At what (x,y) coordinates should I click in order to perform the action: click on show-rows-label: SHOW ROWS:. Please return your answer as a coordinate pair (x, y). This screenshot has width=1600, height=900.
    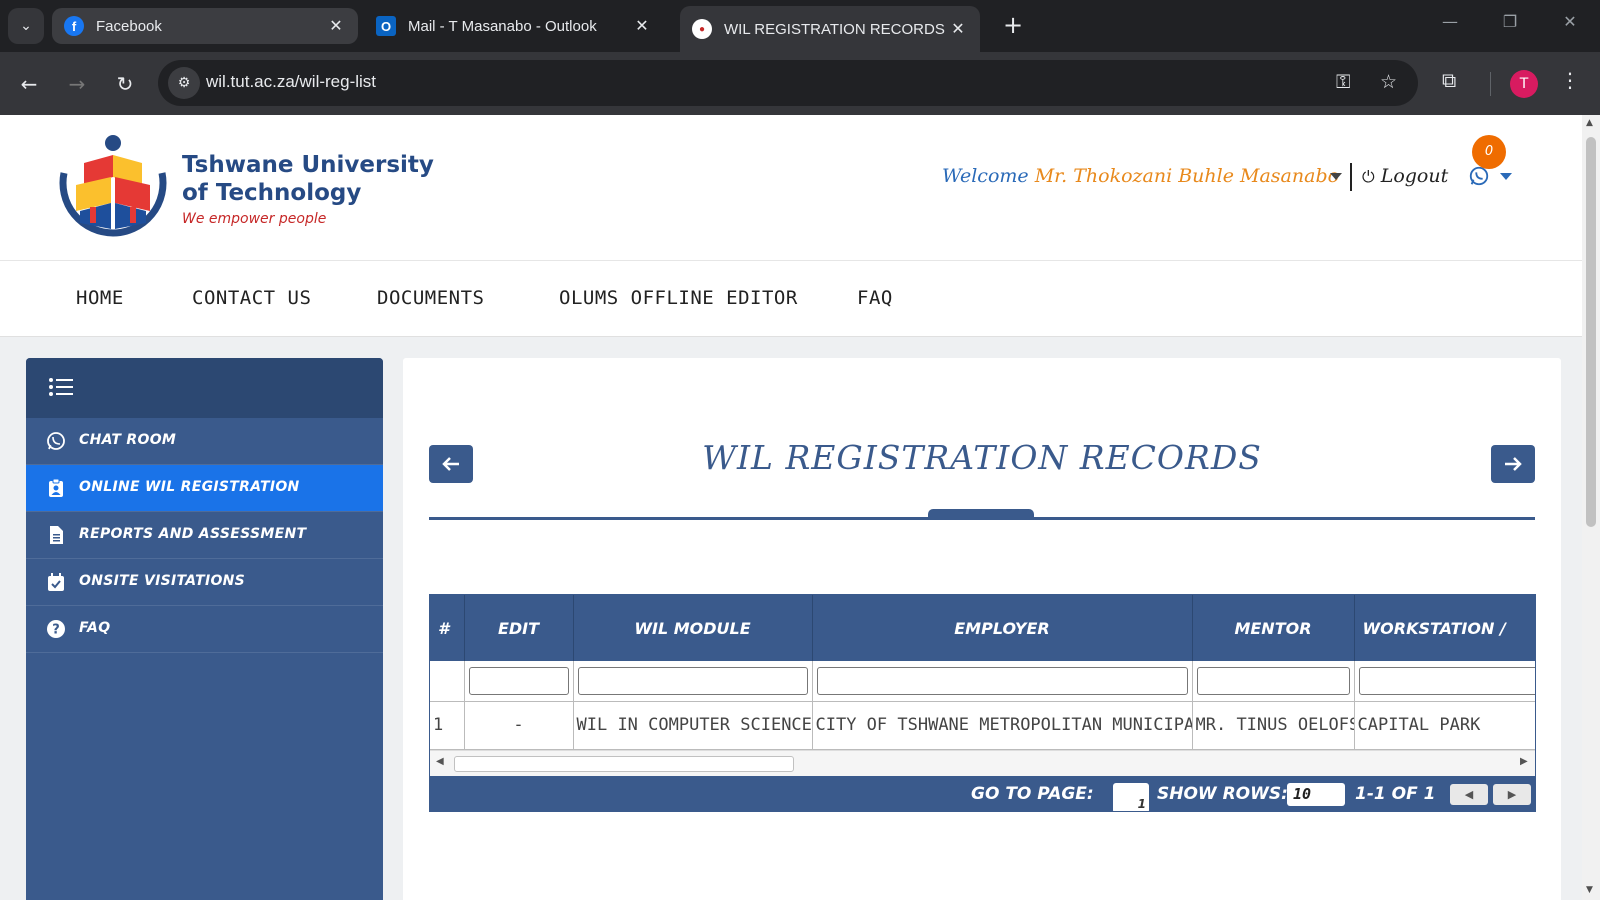
    Looking at the image, I should click on (1222, 794).